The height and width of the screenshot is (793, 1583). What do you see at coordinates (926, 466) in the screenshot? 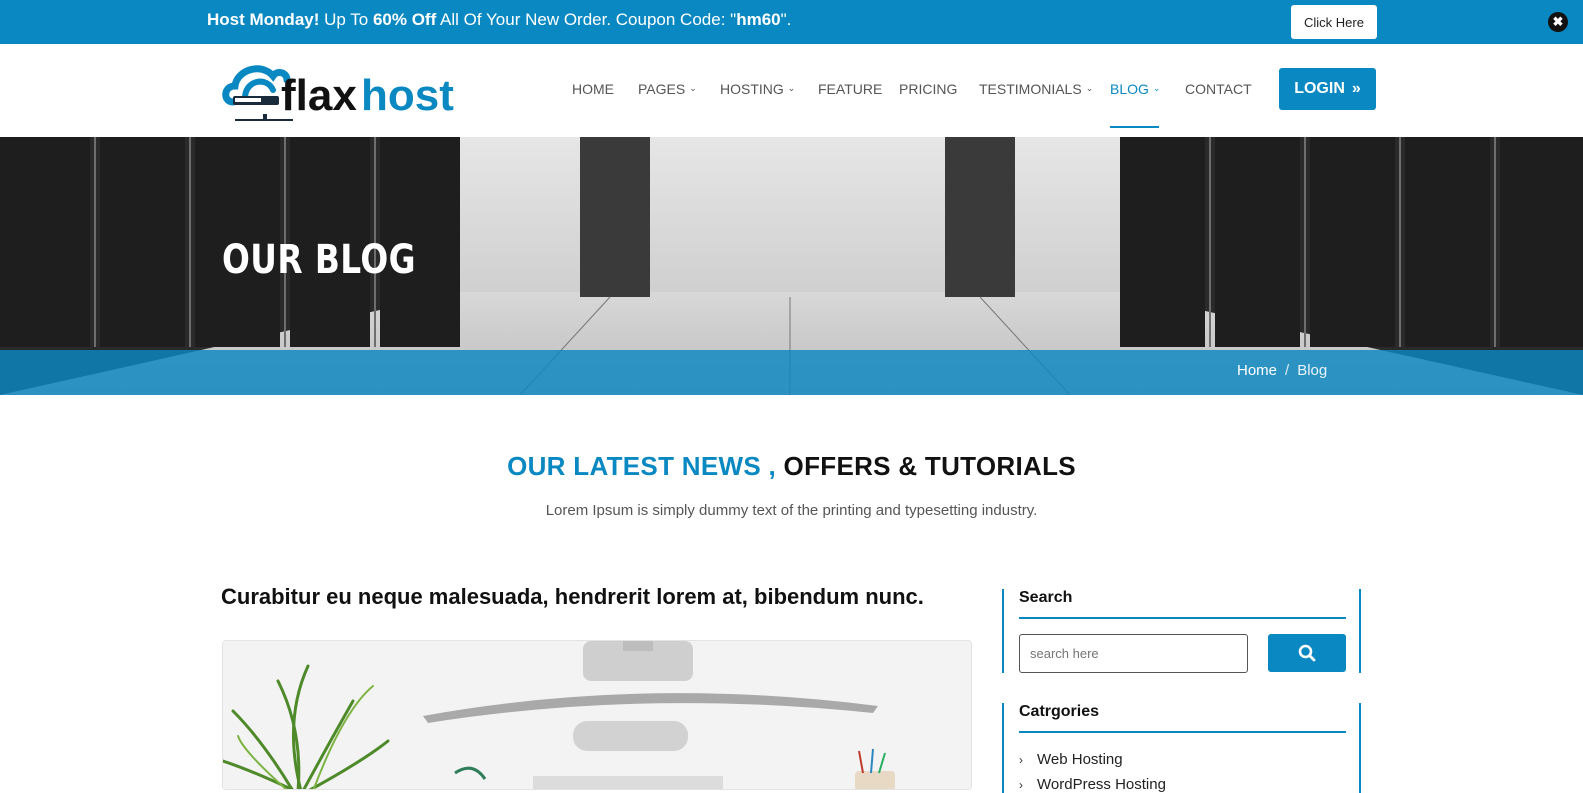
I see `section-title-rest: OFFERS & TUTORIALS` at bounding box center [926, 466].